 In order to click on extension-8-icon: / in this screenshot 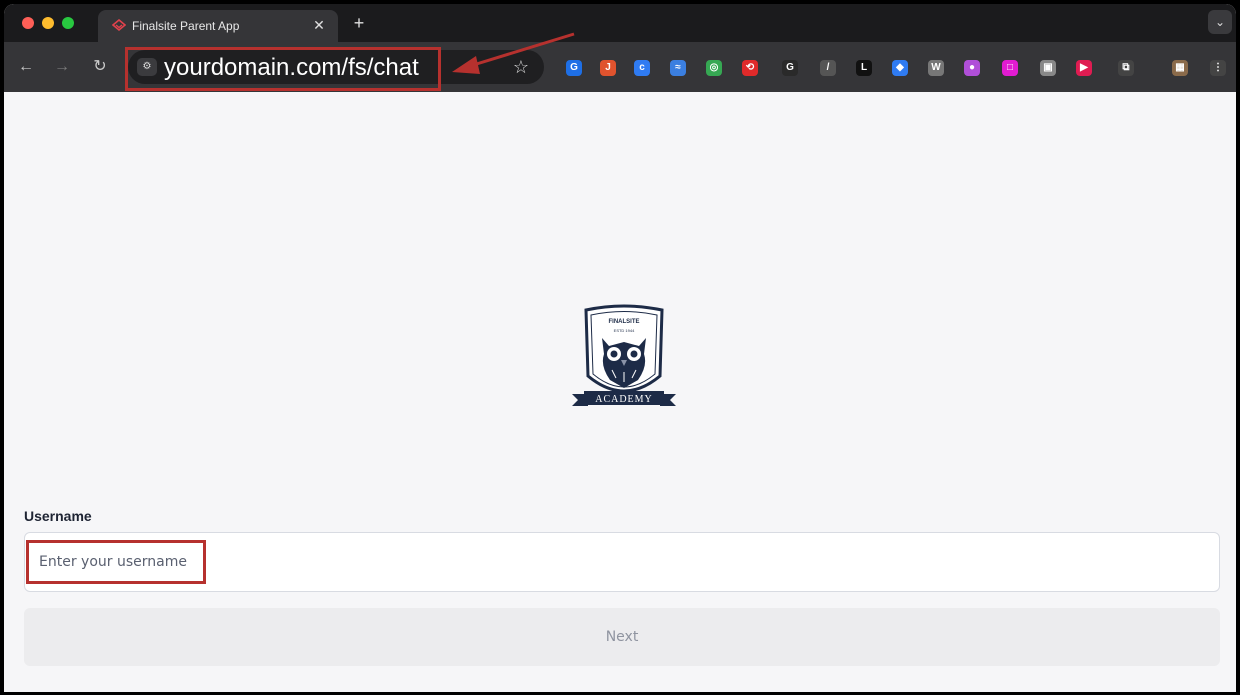, I will do `click(828, 68)`.